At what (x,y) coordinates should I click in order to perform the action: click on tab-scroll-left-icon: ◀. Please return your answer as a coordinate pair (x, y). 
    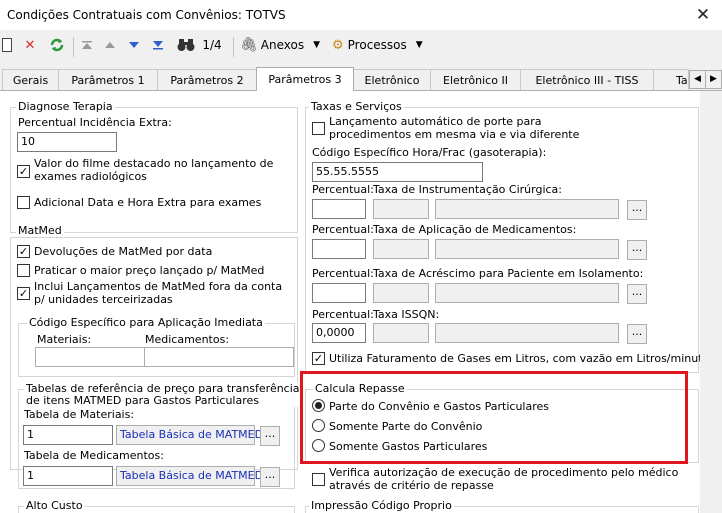
    Looking at the image, I should click on (698, 79).